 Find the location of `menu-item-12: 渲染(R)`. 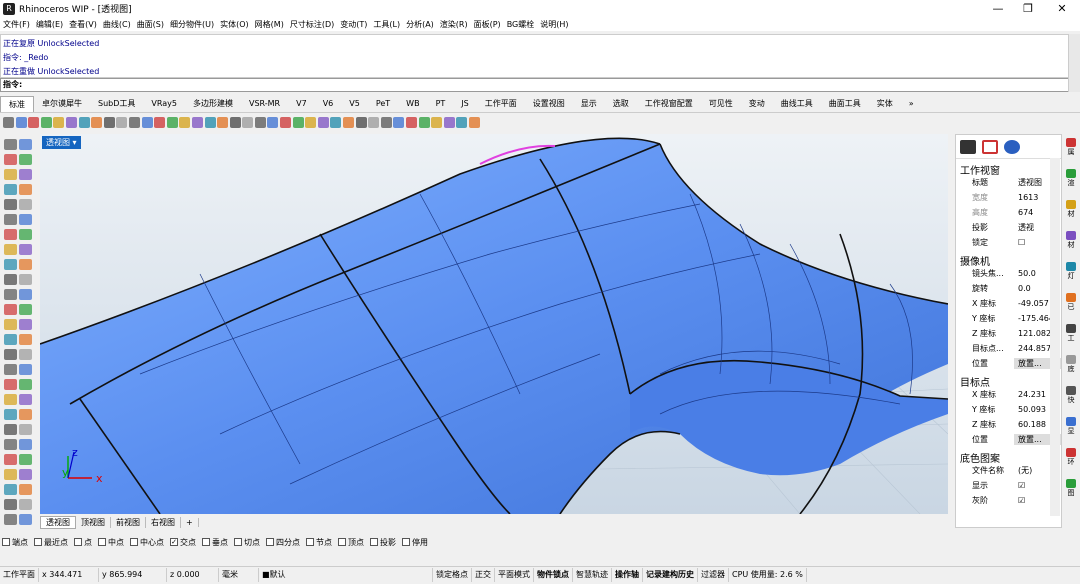

menu-item-12: 渲染(R) is located at coordinates (454, 24).